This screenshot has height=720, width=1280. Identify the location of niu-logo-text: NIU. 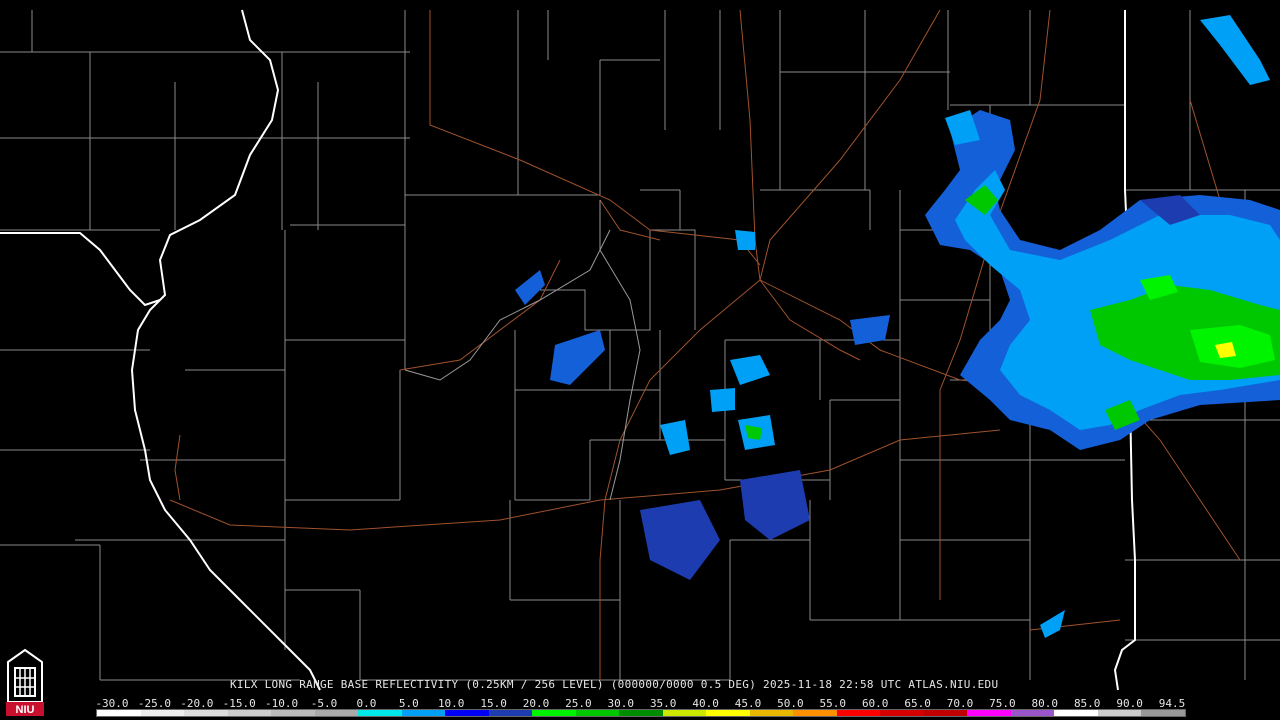
(25, 710).